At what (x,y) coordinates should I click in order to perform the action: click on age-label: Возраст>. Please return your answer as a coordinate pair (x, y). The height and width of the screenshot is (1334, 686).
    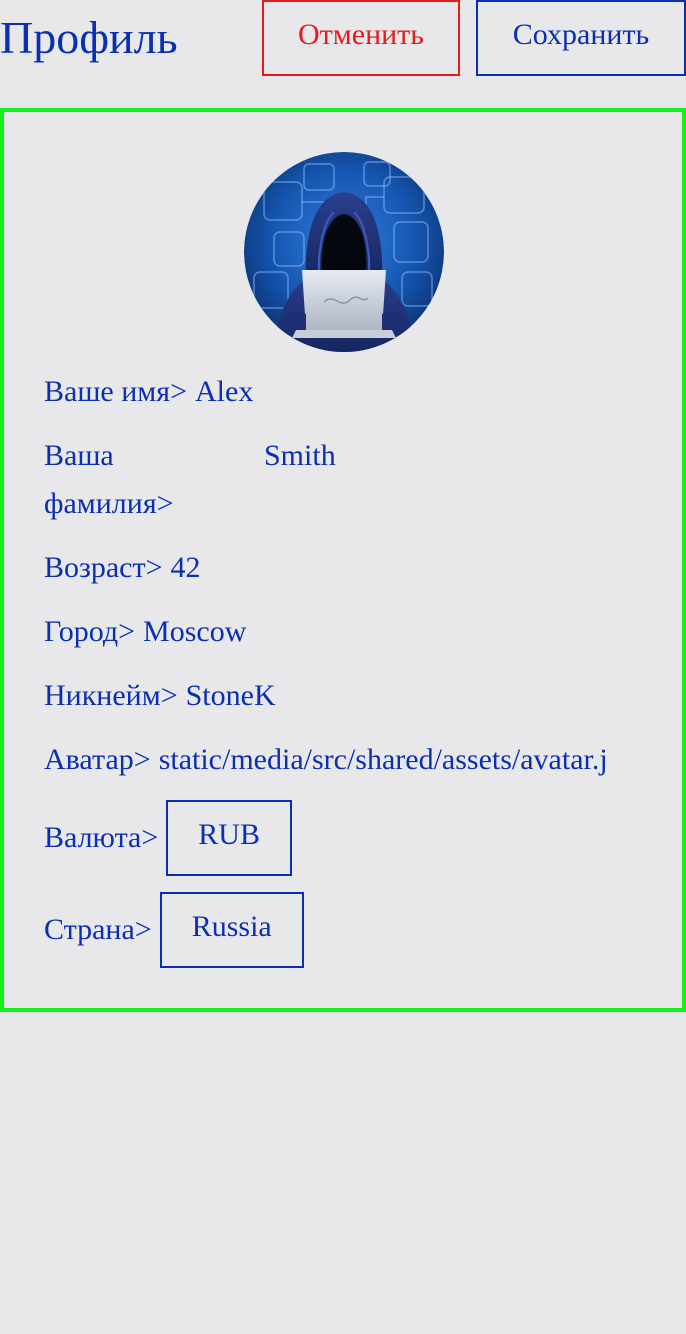
    Looking at the image, I should click on (103, 567).